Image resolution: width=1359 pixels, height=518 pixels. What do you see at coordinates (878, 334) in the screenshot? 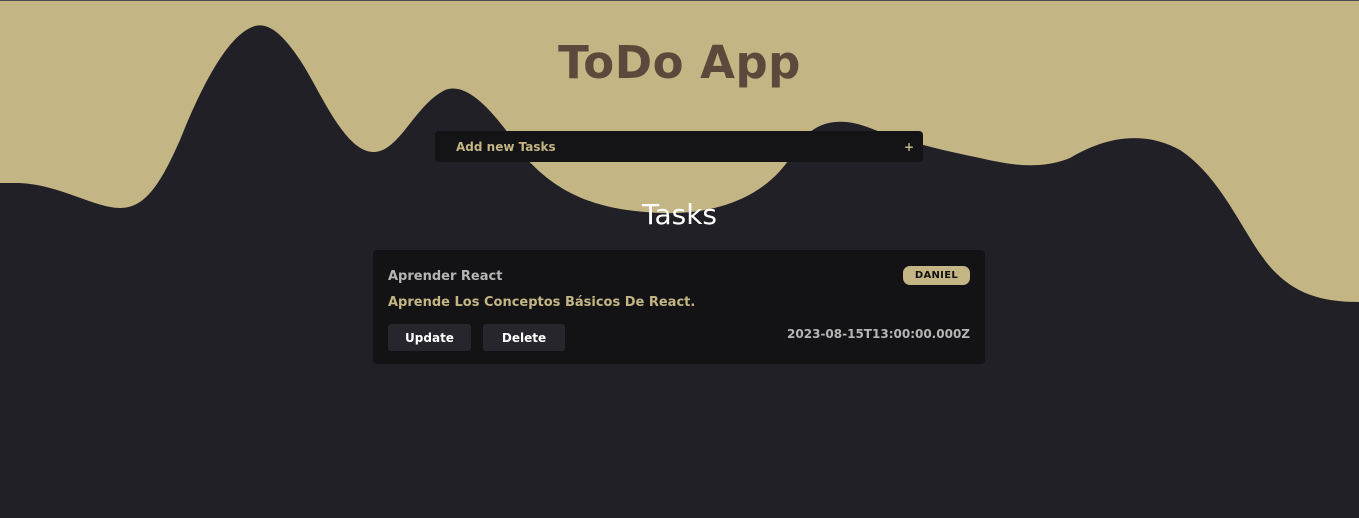
I see `task-date: 2023-08-15T13:00:00.000Z` at bounding box center [878, 334].